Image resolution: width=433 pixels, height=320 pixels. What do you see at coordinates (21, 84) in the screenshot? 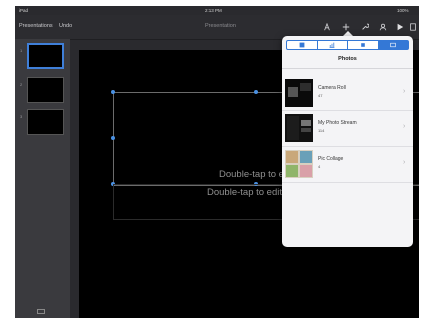
I see `slide-number: 2` at bounding box center [21, 84].